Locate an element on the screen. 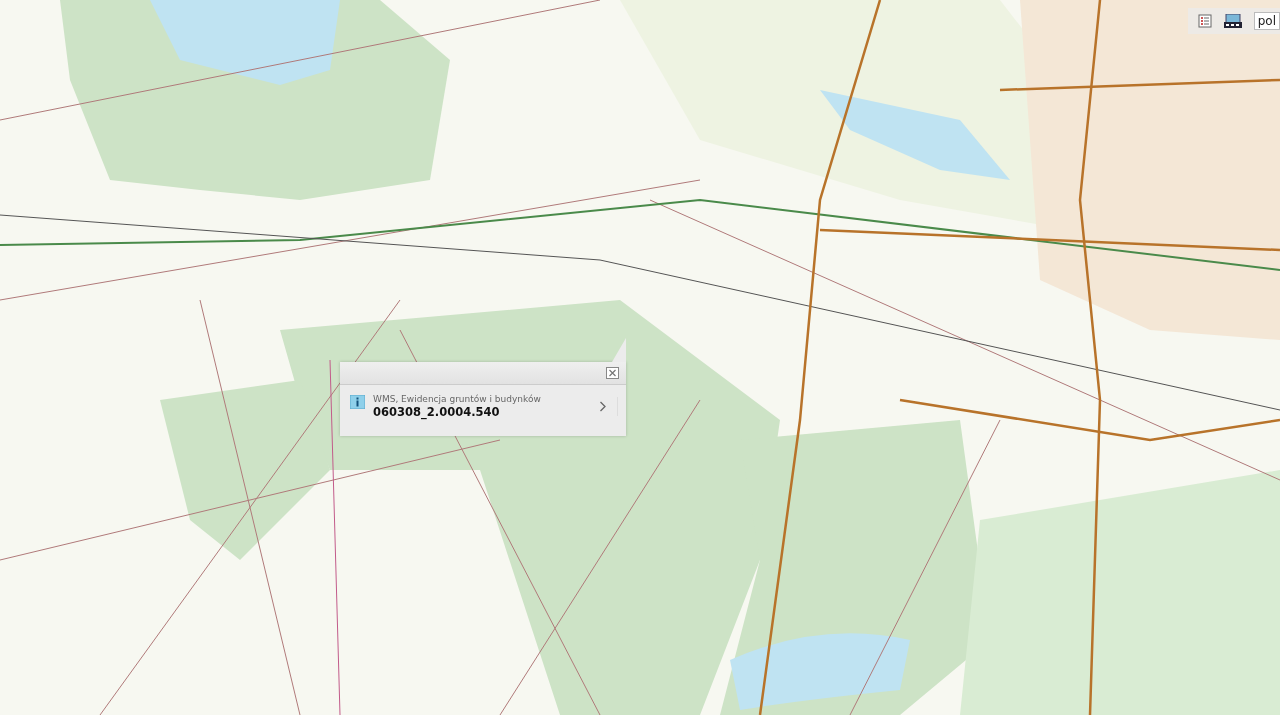 This screenshot has width=1280, height=715. language-button: pol is located at coordinates (1266, 21).